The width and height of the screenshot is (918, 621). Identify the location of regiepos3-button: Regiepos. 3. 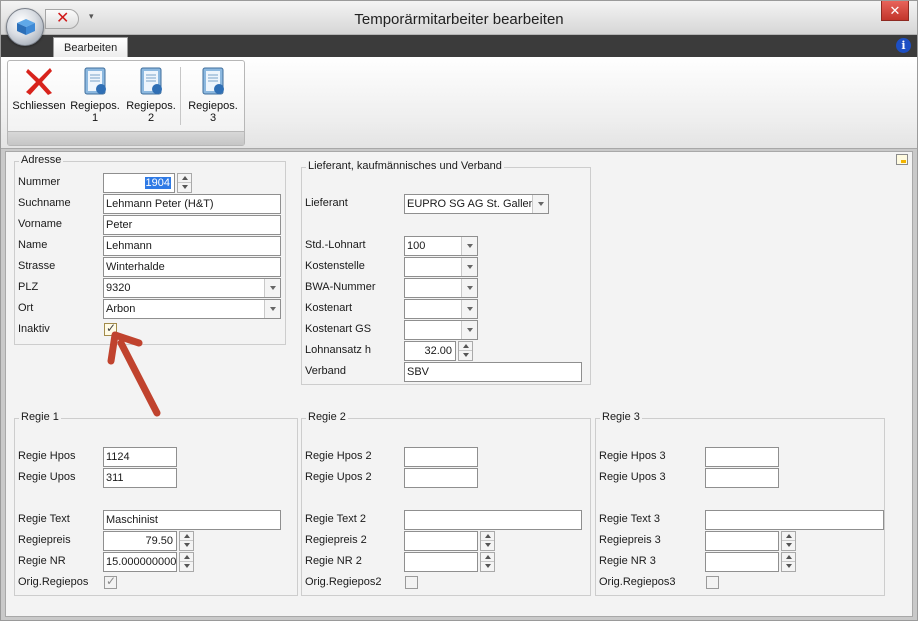
(213, 97).